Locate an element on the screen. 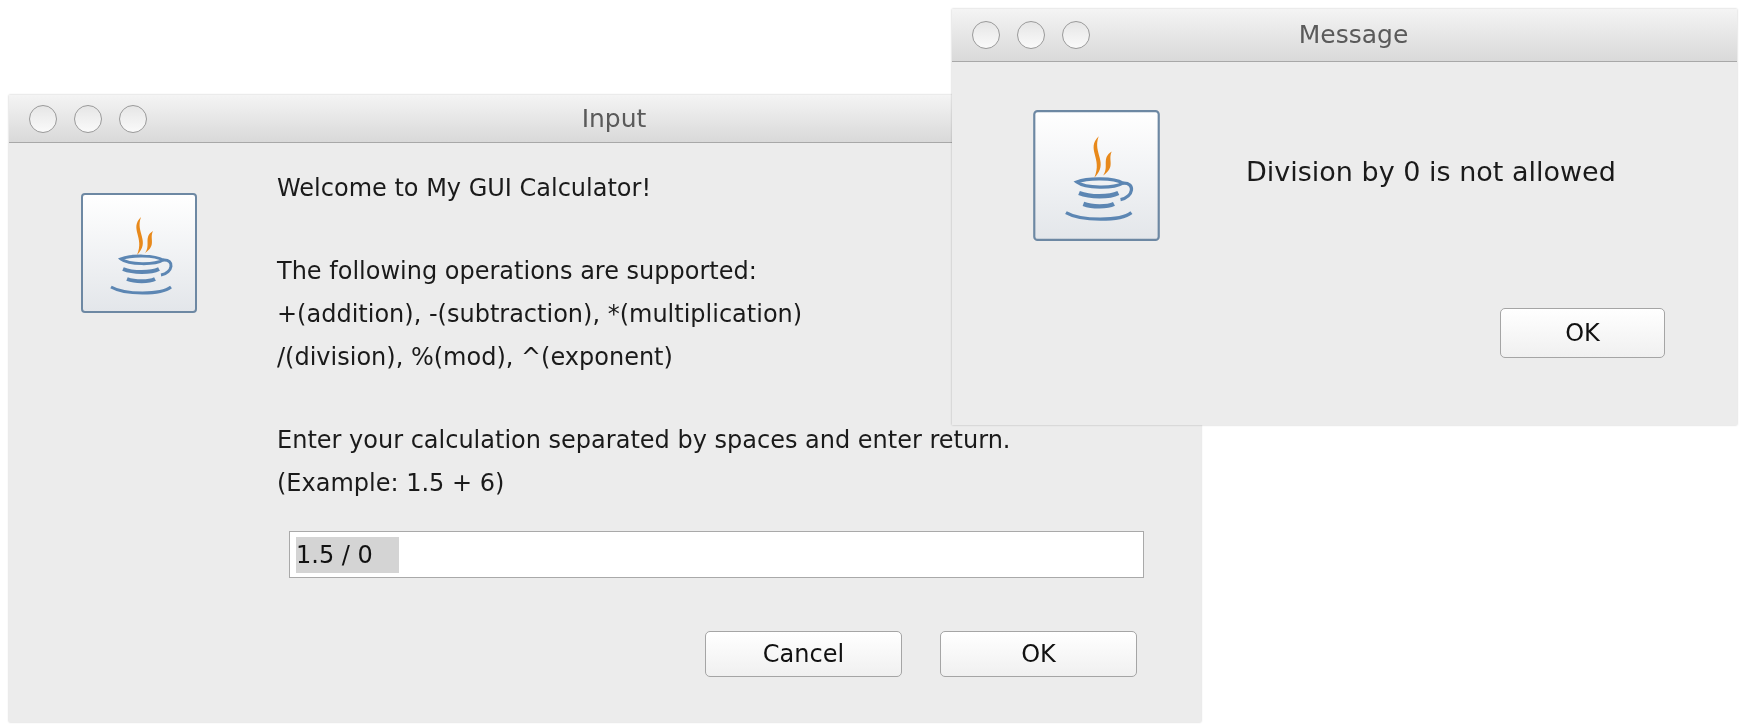 The image size is (1739, 725). message-text: /(division), %(mod), ^(exponent) is located at coordinates (475, 357).